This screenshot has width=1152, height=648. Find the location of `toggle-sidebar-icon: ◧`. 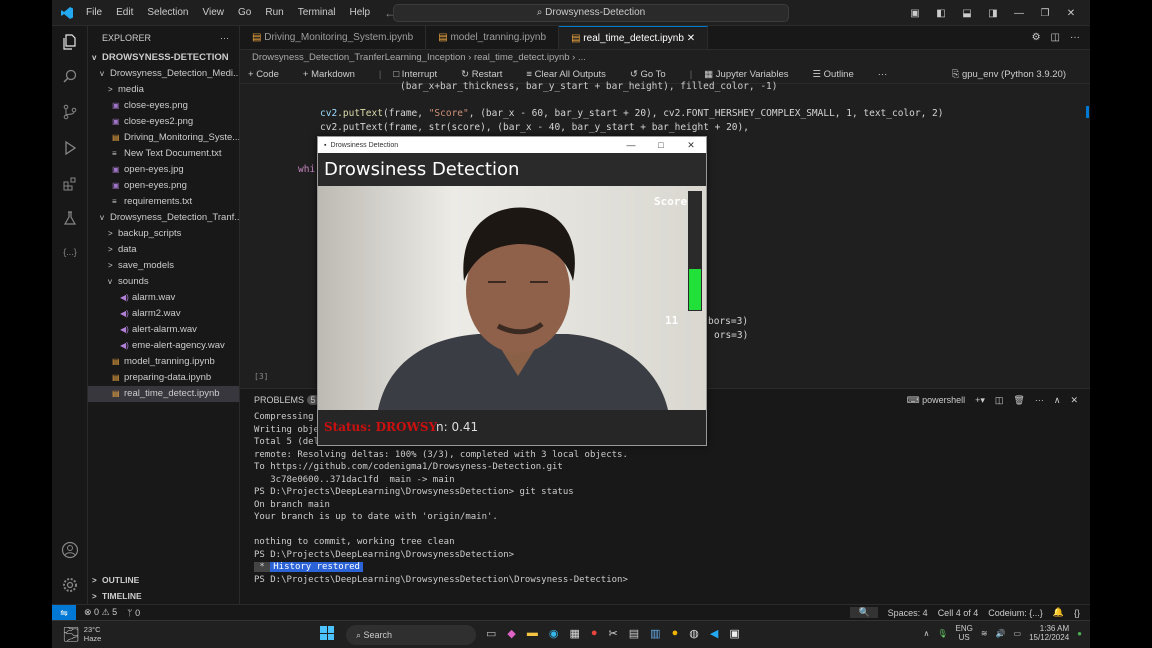

toggle-sidebar-icon: ◧ is located at coordinates (941, 13).